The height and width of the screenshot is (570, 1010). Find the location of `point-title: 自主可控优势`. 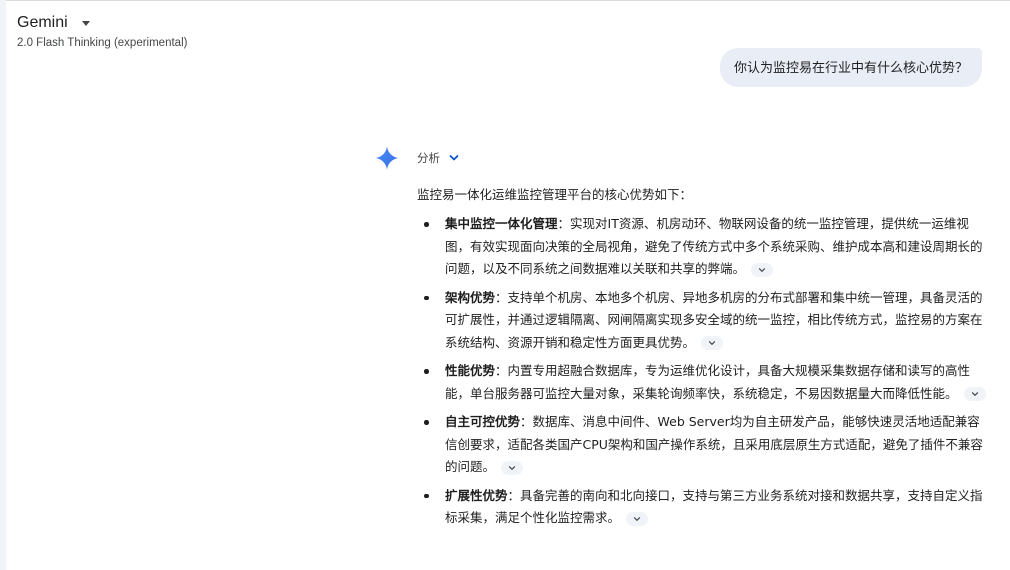

point-title: 自主可控优势 is located at coordinates (483, 421).